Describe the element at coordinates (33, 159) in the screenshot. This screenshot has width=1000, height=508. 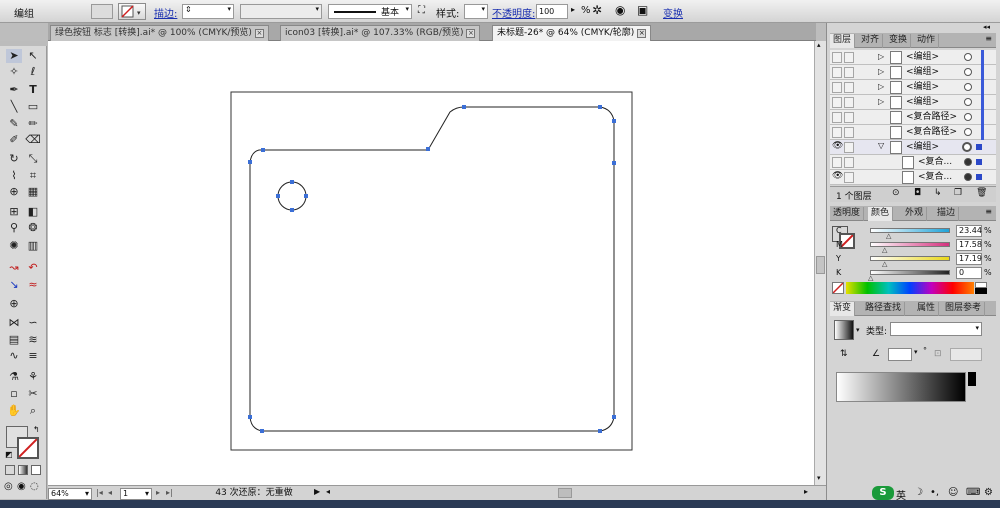
I see `scale-tool-icon: ⤡` at that location.